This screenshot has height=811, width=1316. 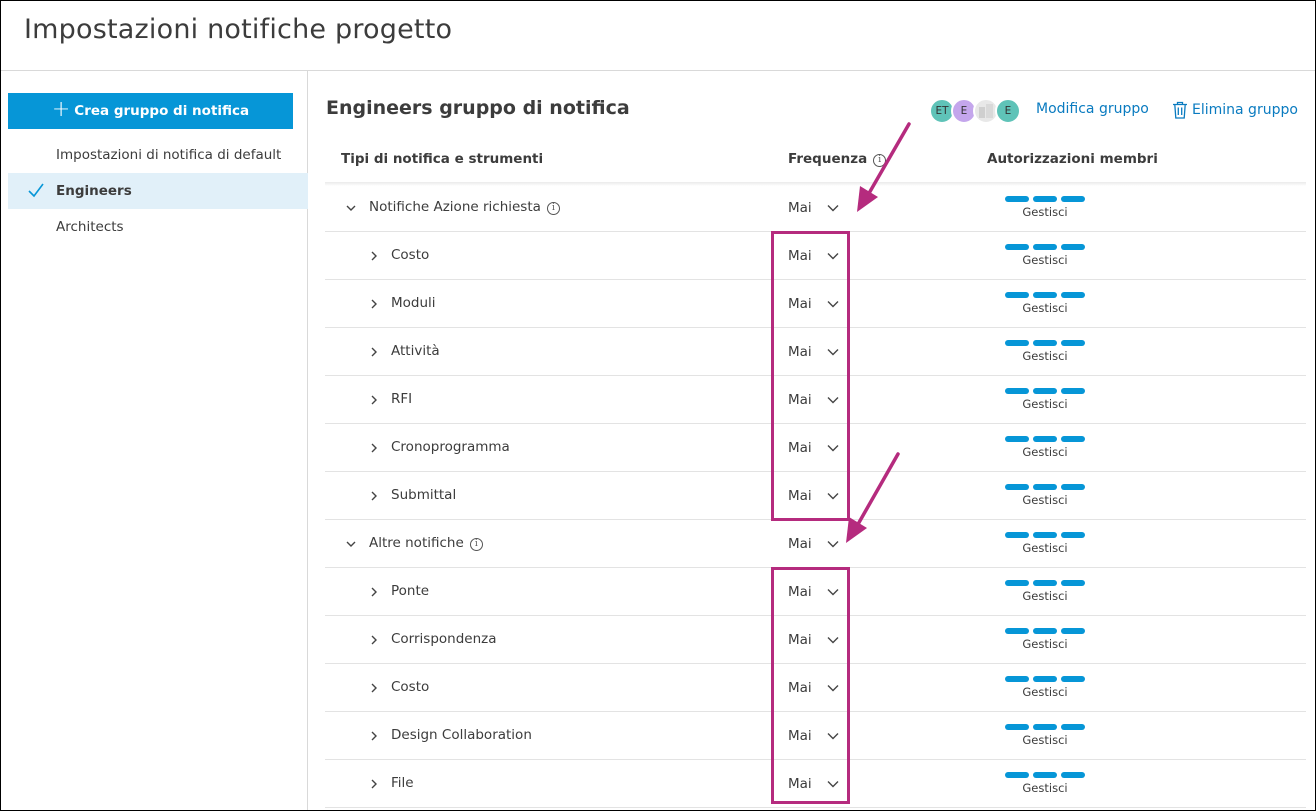 I want to click on row-label: Cronoprogramma, so click(x=450, y=447).